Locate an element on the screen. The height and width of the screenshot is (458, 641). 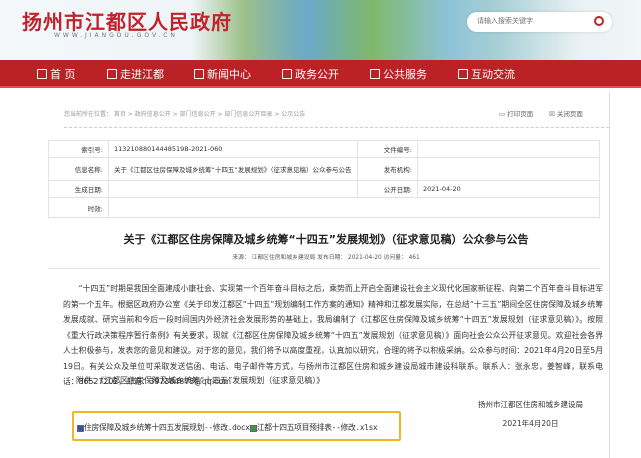
nav-interact: 互动交流 is located at coordinates (486, 74).